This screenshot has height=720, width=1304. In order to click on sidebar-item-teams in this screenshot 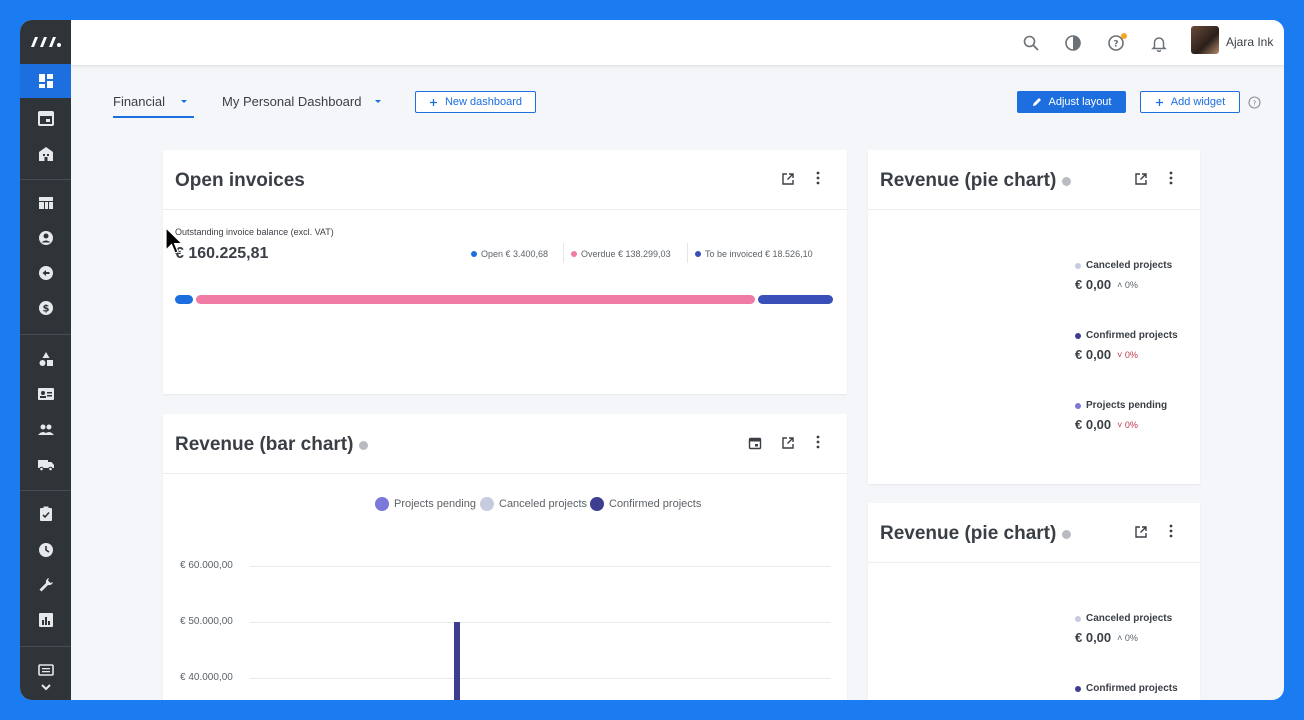, I will do `click(45, 429)`.